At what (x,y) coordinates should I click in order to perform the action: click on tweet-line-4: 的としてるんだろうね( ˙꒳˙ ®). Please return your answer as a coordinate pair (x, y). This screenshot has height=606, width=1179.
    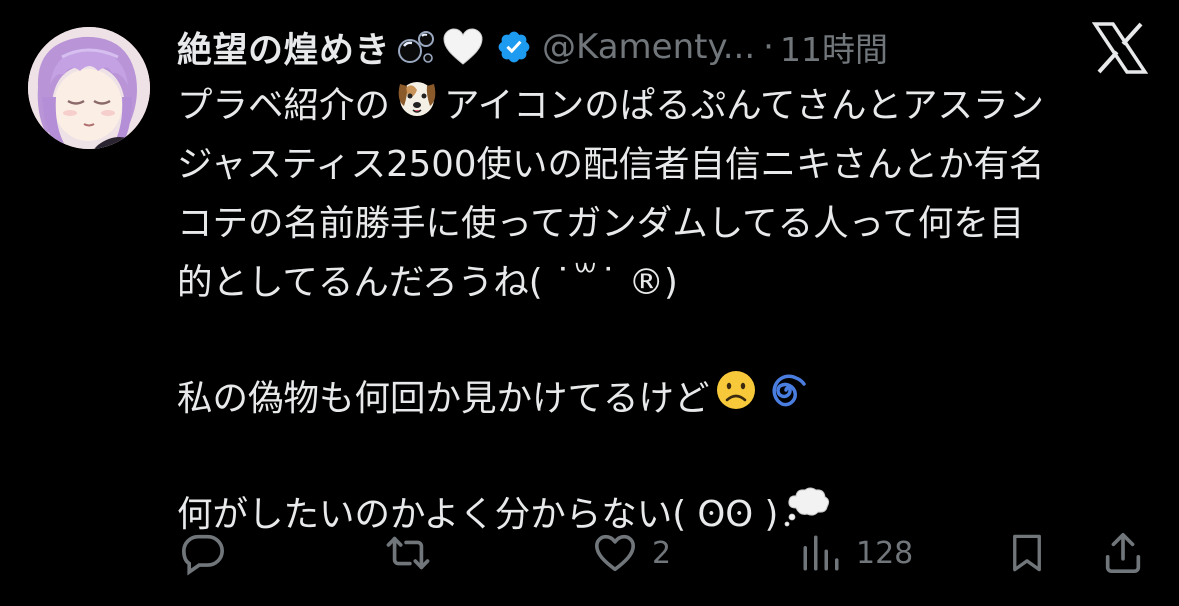
    Looking at the image, I should click on (427, 282).